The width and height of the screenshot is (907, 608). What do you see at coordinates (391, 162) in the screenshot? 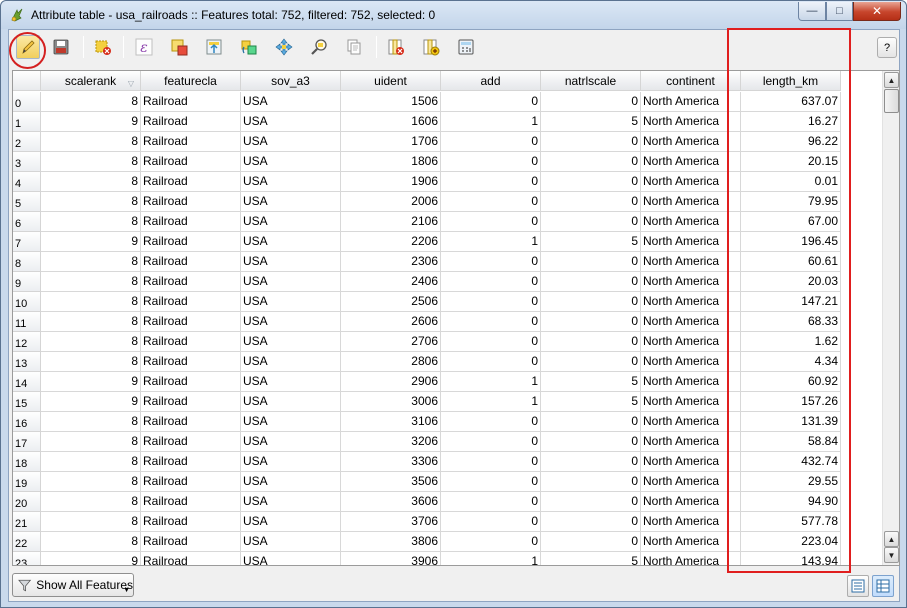
I see `table-cell-uident: 1806` at bounding box center [391, 162].